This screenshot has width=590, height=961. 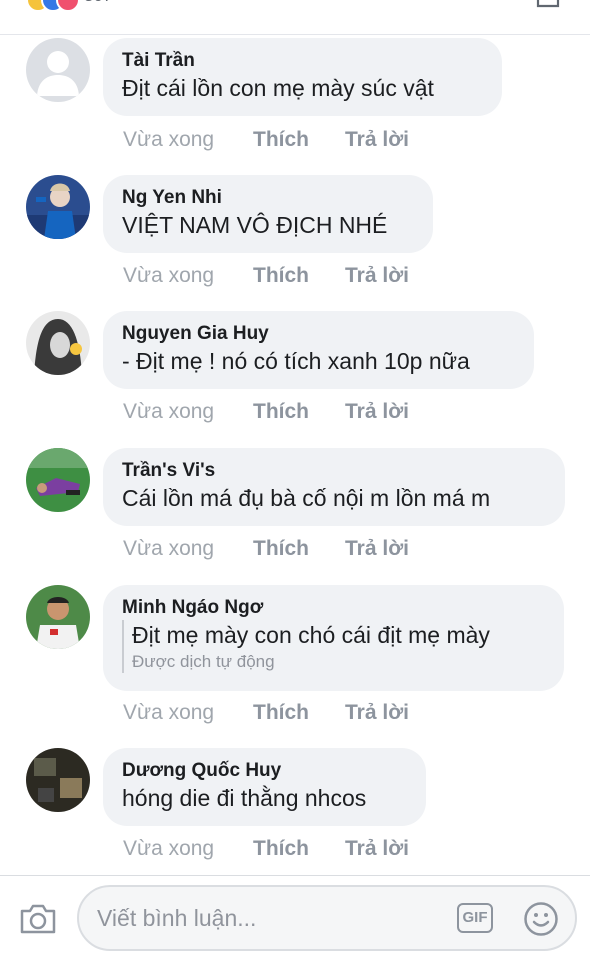 What do you see at coordinates (199, 2) in the screenshot?
I see `chevron-right-icon: ›` at bounding box center [199, 2].